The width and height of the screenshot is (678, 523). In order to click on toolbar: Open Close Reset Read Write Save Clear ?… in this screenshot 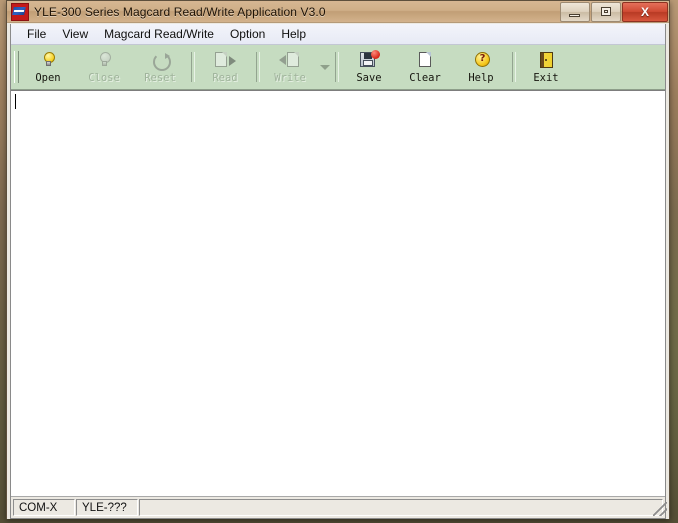, I will do `click(338, 67)`.